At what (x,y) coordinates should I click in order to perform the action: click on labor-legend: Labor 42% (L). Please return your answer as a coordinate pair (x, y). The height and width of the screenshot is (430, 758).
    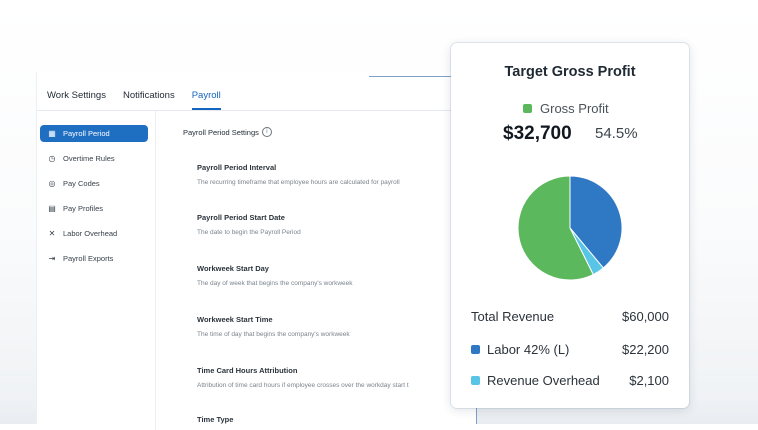
    Looking at the image, I should click on (546, 349).